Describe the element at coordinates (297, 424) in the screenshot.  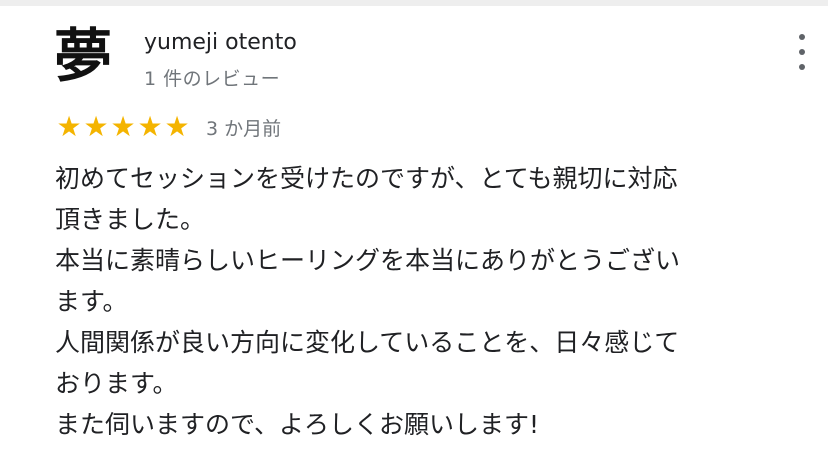
I see `review-text-line: また伺いますので、よろしくお願いします!` at that location.